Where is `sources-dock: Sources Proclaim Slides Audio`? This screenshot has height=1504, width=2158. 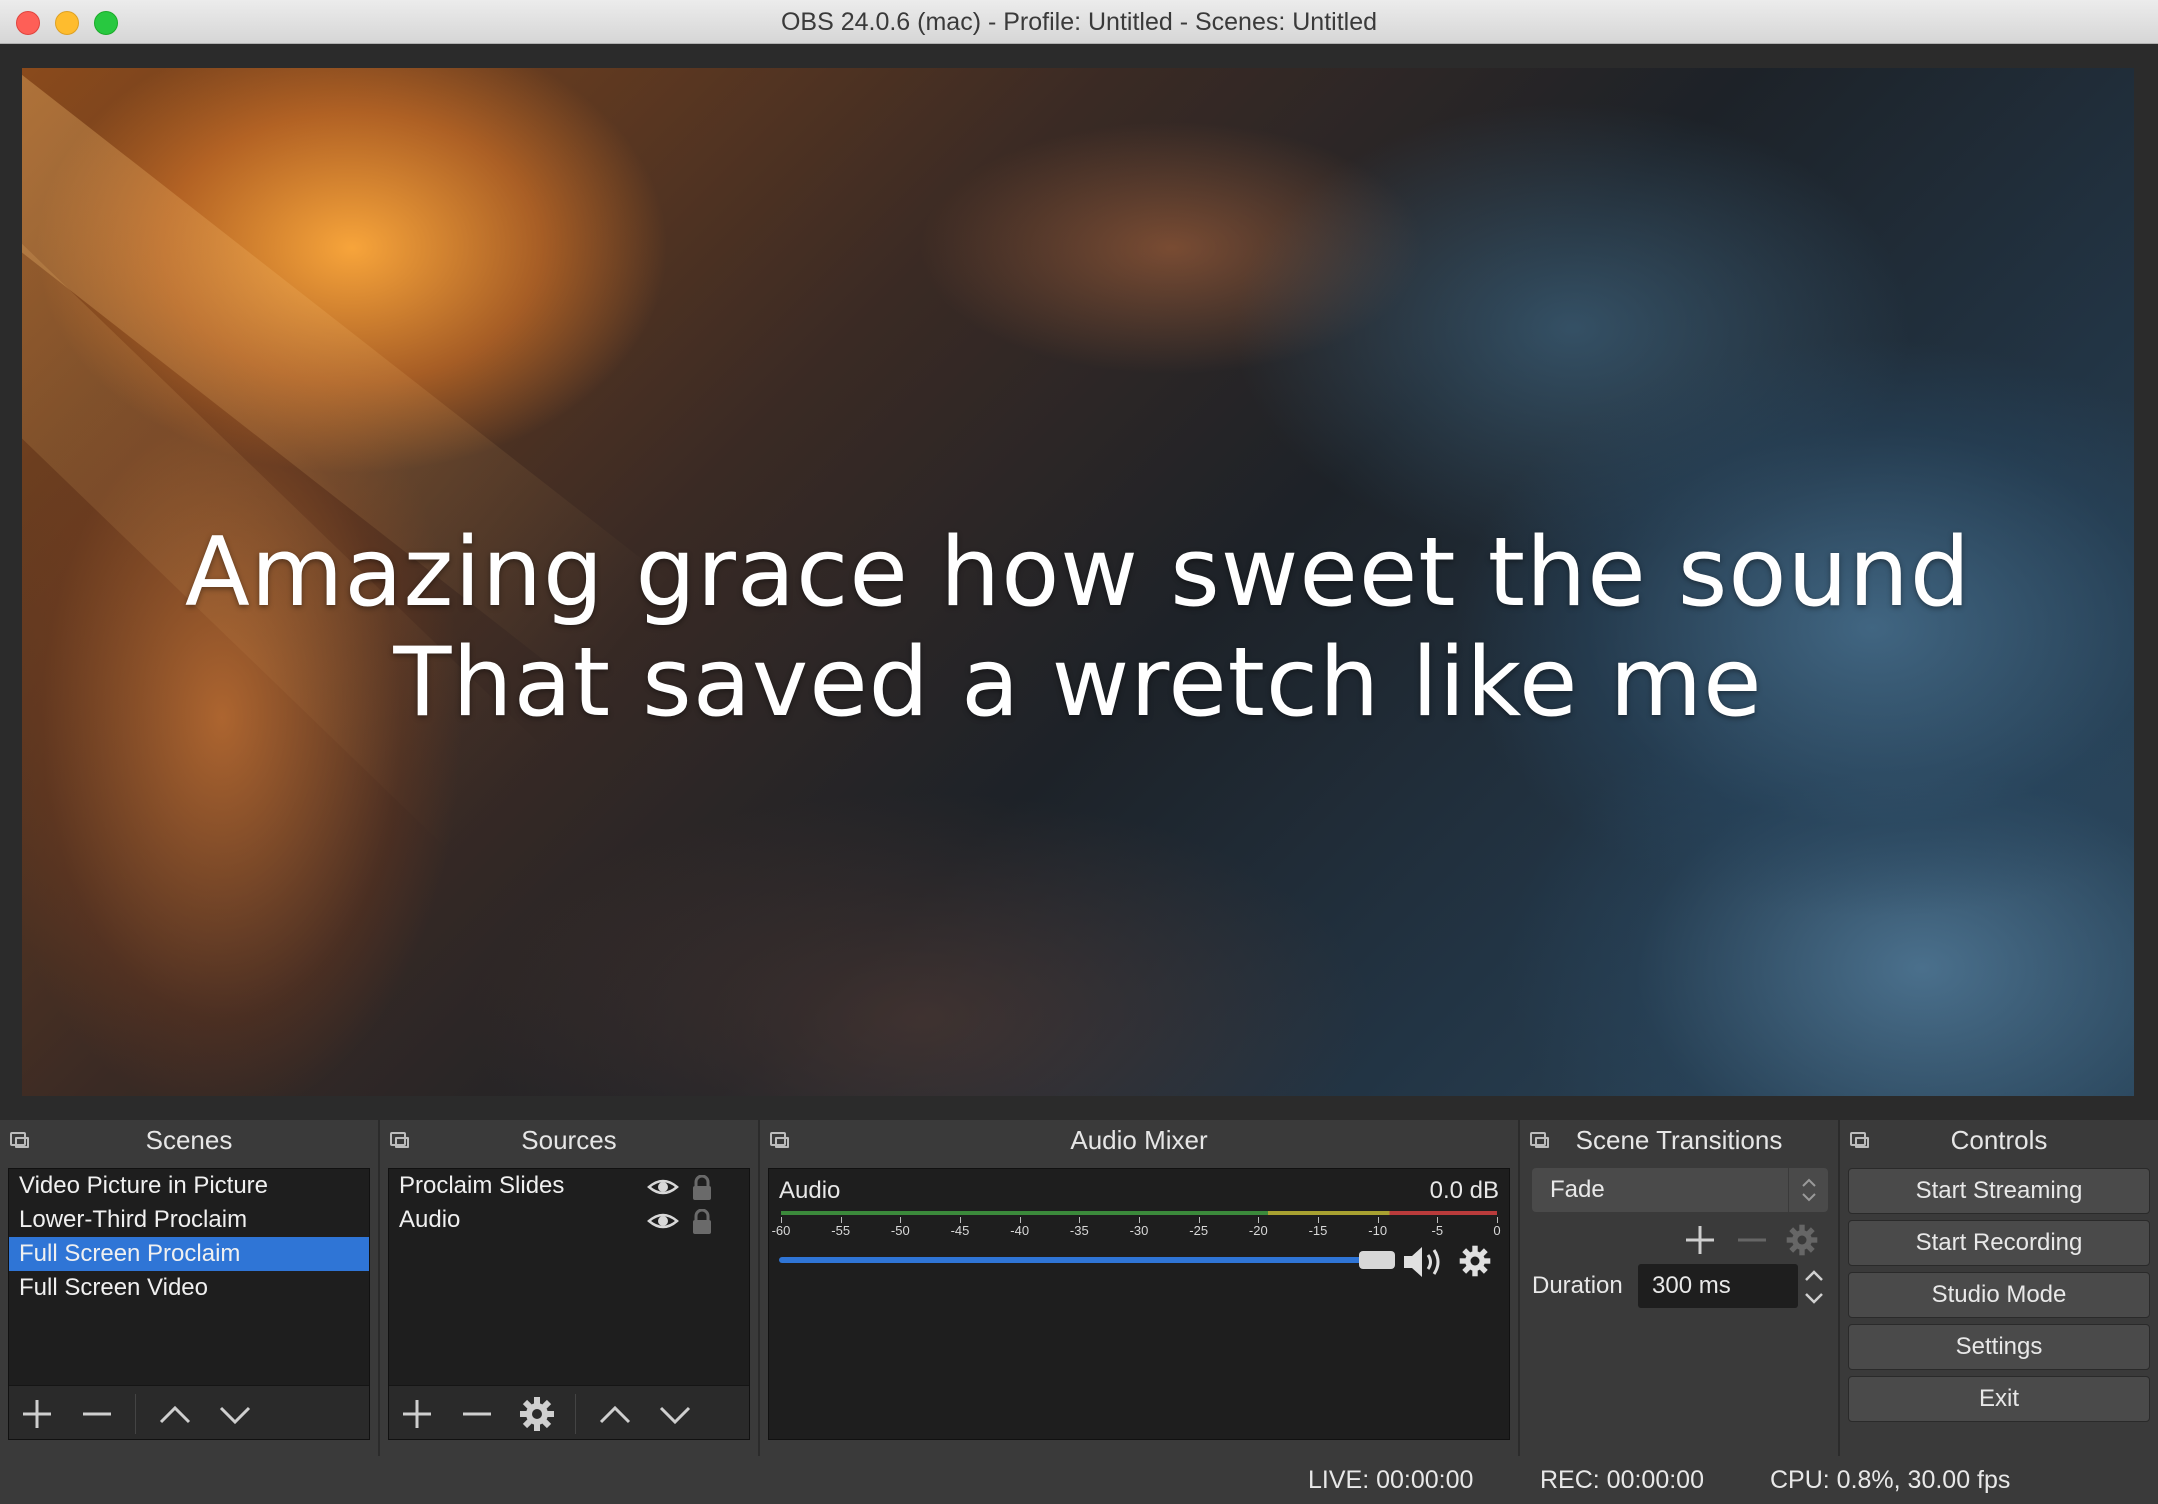 sources-dock: Sources Proclaim Slides Audio is located at coordinates (569, 1288).